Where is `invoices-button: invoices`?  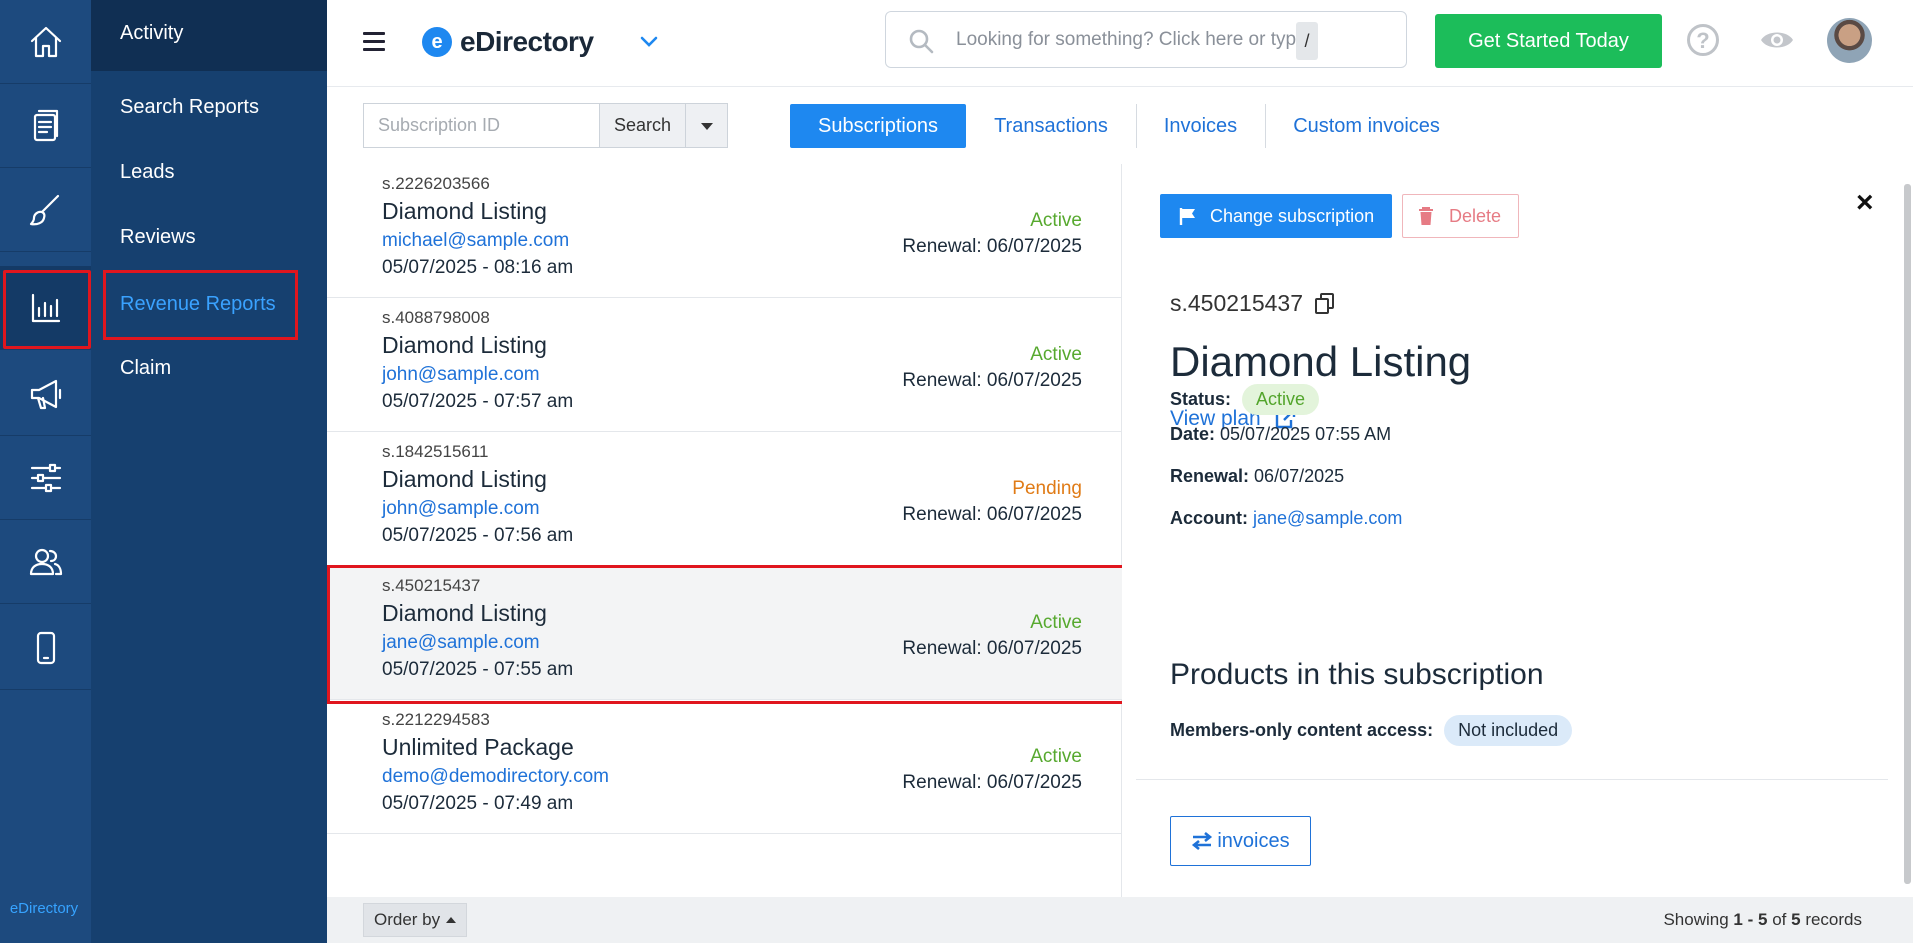
invoices-button: invoices is located at coordinates (1240, 841).